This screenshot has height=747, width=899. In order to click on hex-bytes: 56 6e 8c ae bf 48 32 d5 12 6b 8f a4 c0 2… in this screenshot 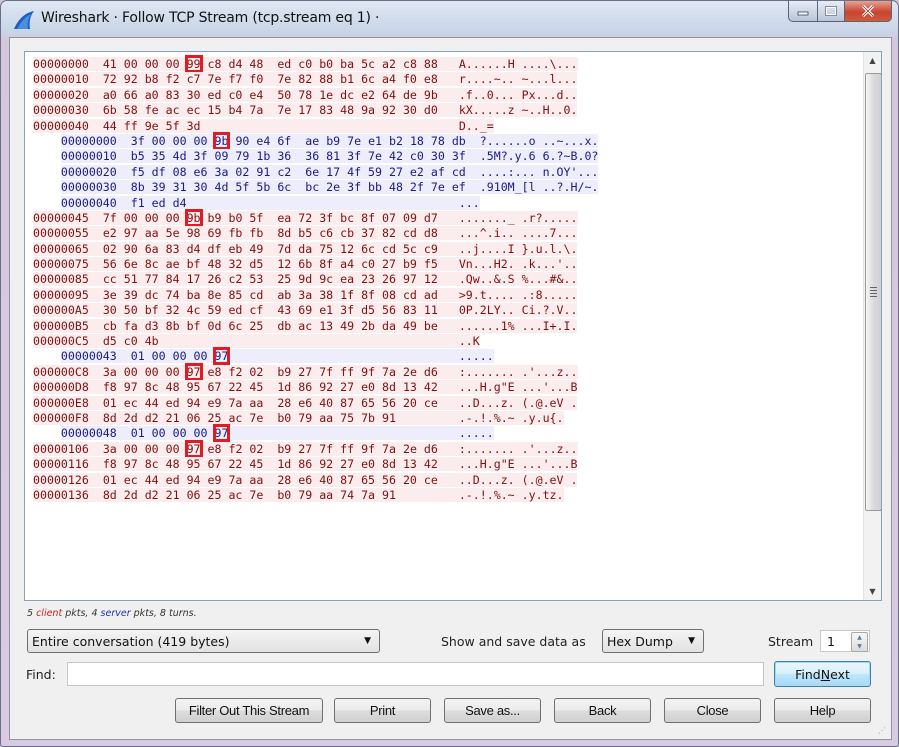, I will do `click(270, 264)`.